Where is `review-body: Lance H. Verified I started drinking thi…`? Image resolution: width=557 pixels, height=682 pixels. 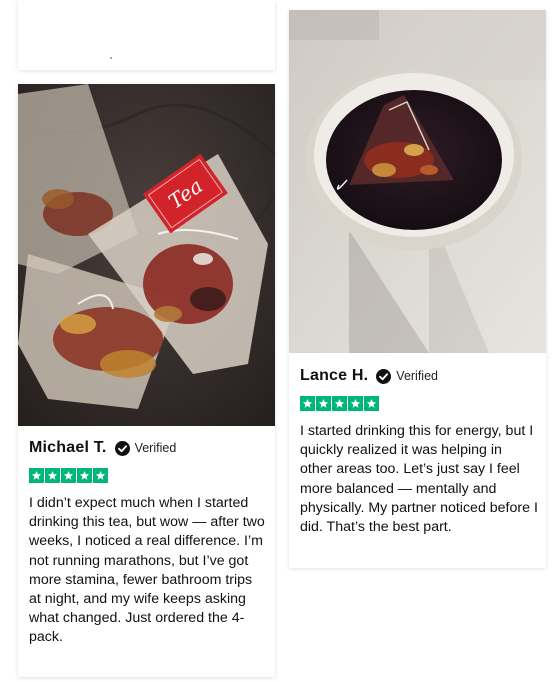 review-body: Lance H. Verified I started drinking thi… is located at coordinates (419, 450).